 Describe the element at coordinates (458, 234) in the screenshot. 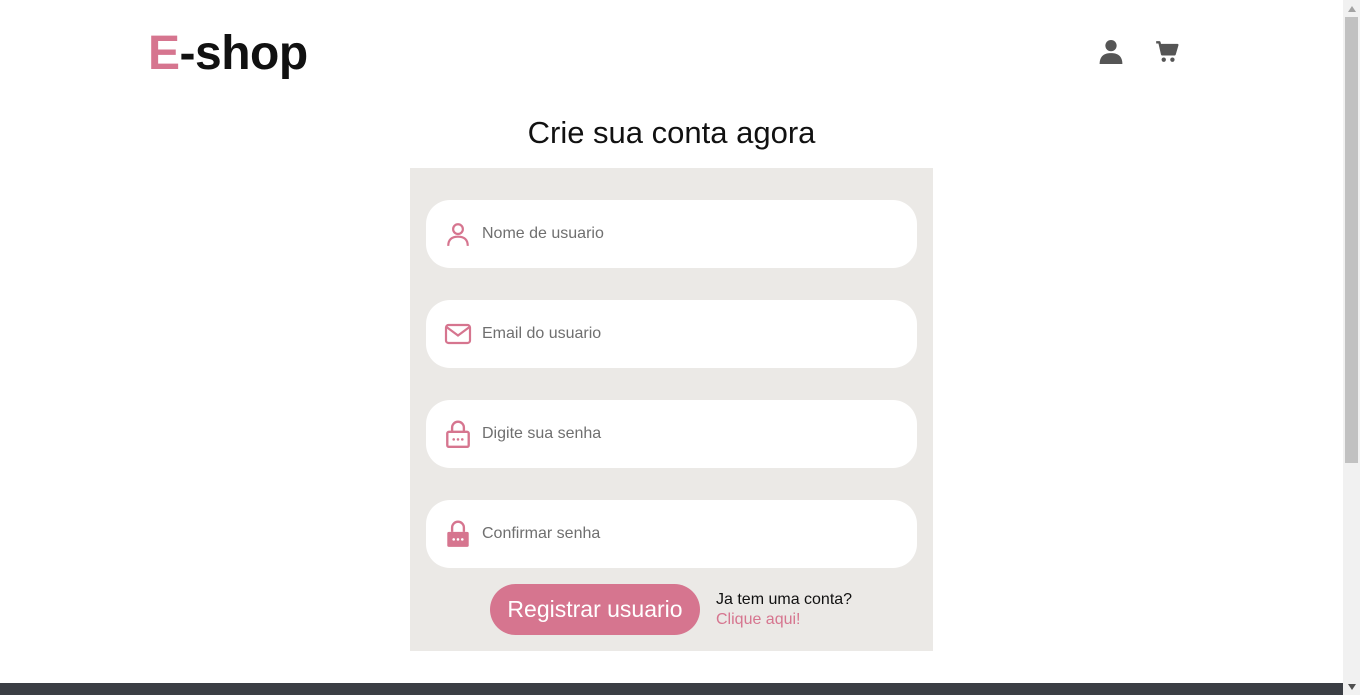

I see `user-outline-icon` at that location.